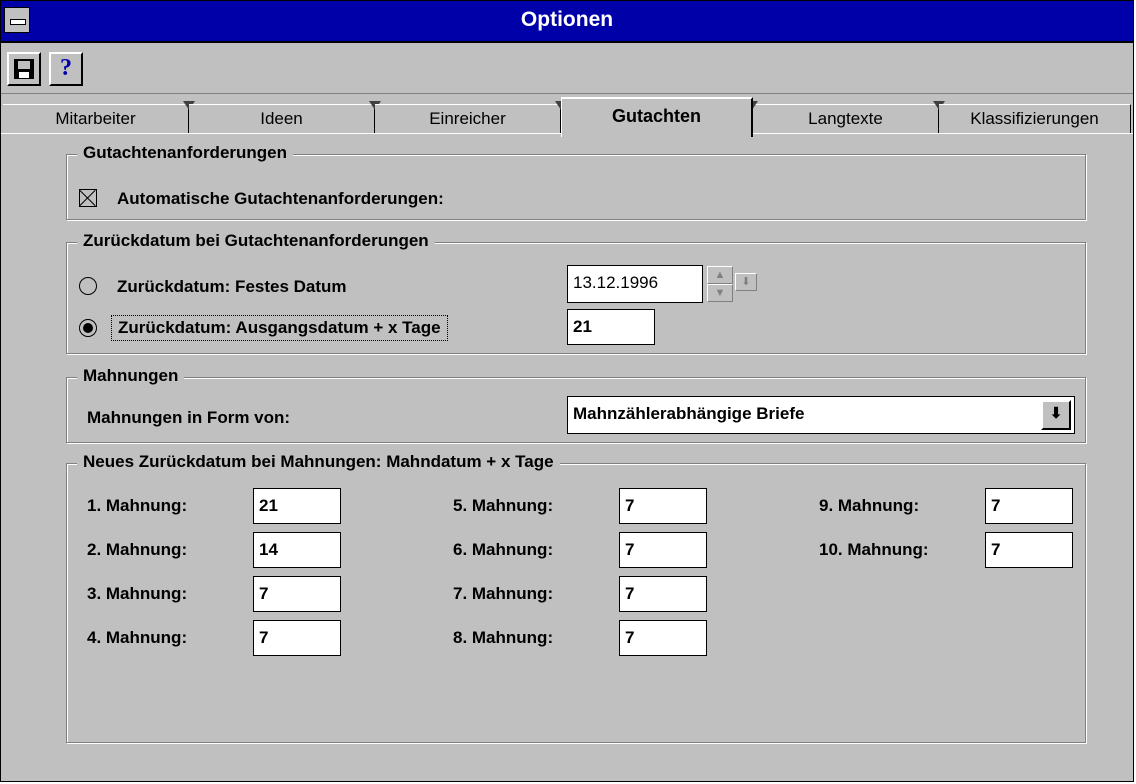  Describe the element at coordinates (503, 505) in the screenshot. I see `reminder-label: 5. Mahnung:` at that location.